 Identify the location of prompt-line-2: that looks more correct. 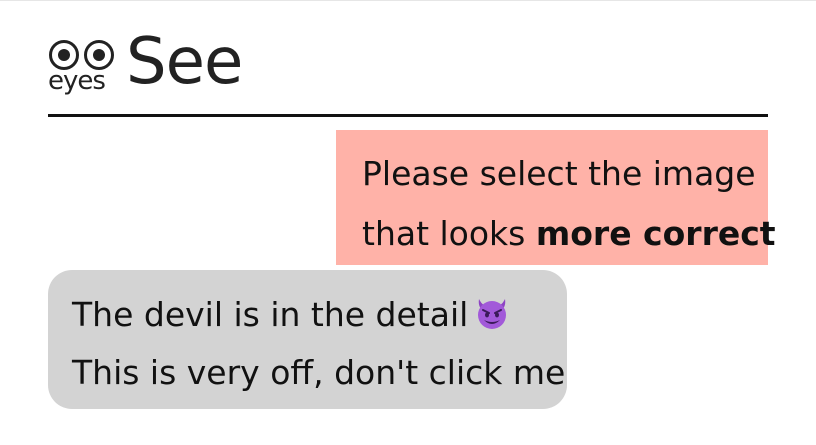
(569, 234).